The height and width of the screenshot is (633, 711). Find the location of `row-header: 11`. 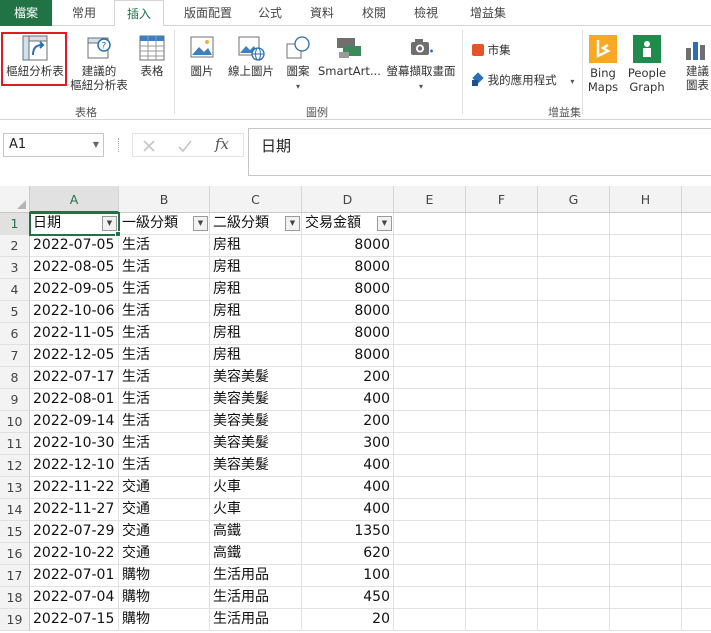

row-header: 11 is located at coordinates (15, 444).